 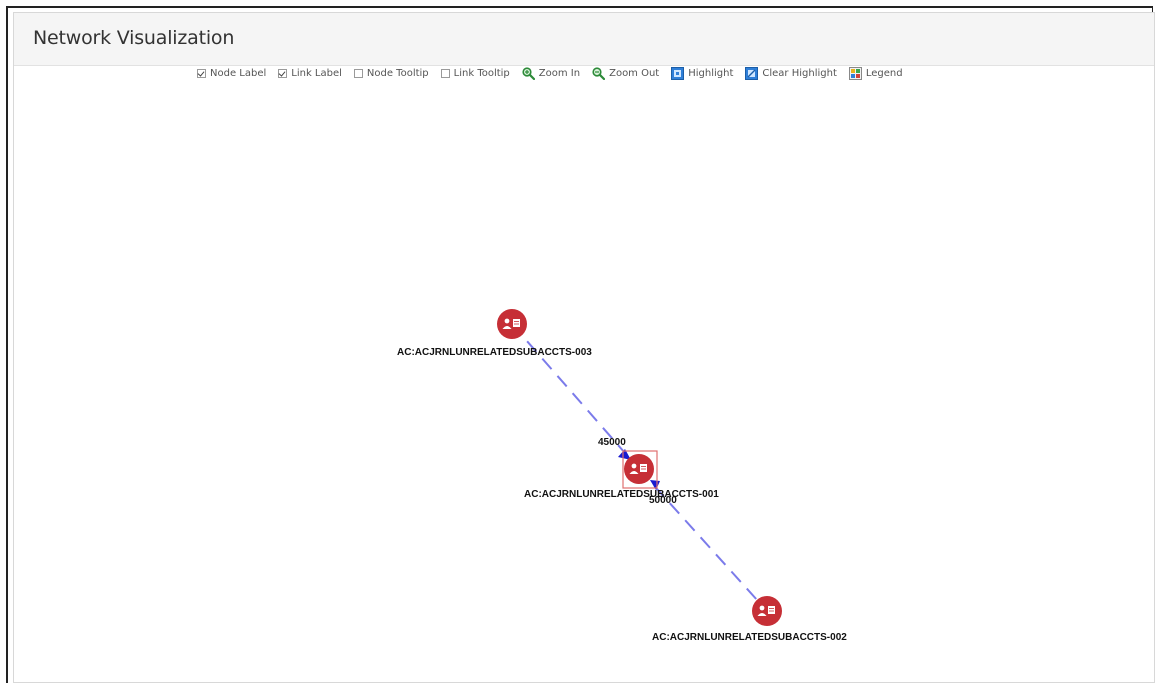 I want to click on graph-node-003: AC:ACJRNLUNRELATEDSUBACCTS-003, so click(x=494, y=333).